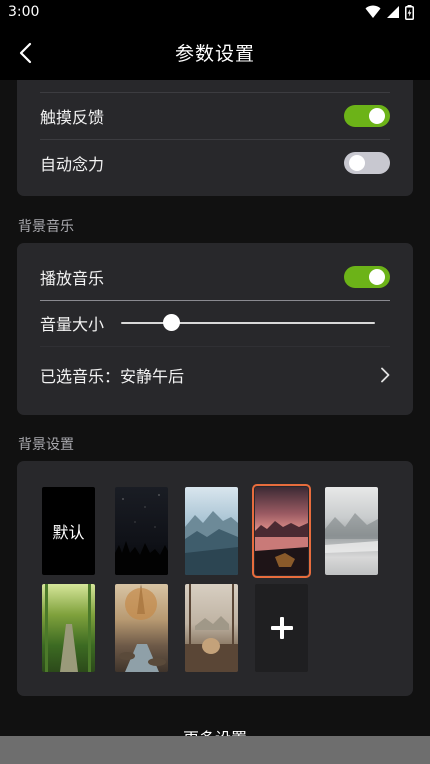 This screenshot has height=764, width=430. I want to click on page-title: 参数设置, so click(214, 54).